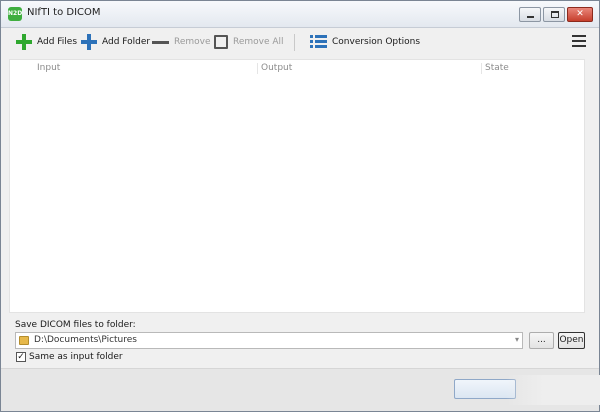 This screenshot has width=600, height=412. Describe the element at coordinates (24, 340) in the screenshot. I see `folder-icon` at that location.